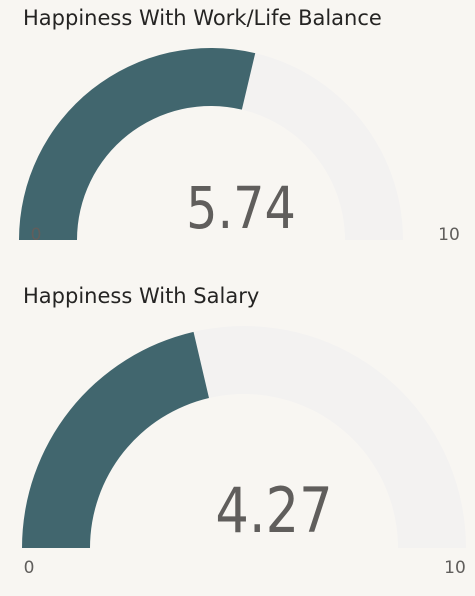  Describe the element at coordinates (241, 208) in the screenshot. I see `gauge-value-label: 5.74` at that location.